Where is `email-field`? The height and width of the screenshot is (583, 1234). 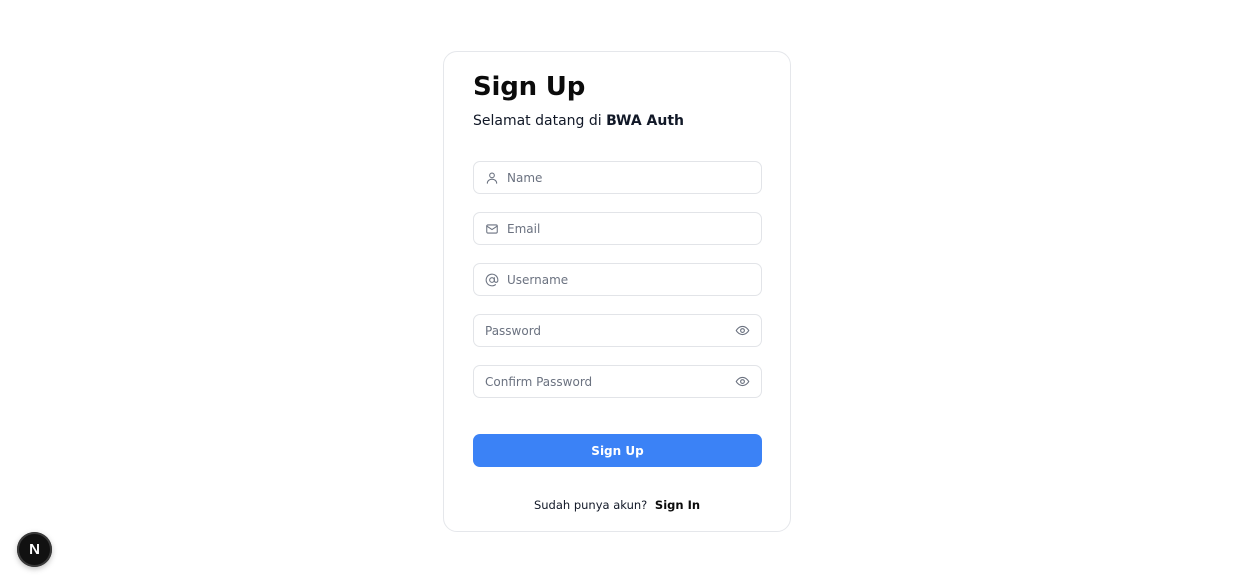
email-field is located at coordinates (617, 228).